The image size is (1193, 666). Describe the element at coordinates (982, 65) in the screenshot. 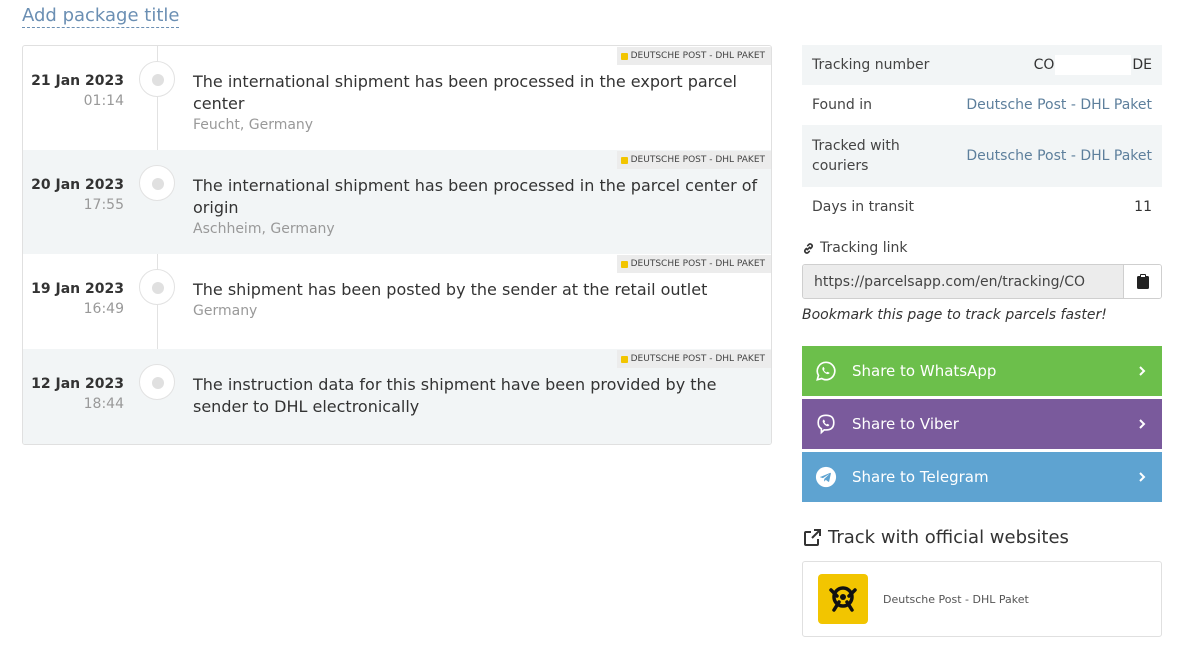

I see `tracking-number-row: Tracking number CO DE` at that location.